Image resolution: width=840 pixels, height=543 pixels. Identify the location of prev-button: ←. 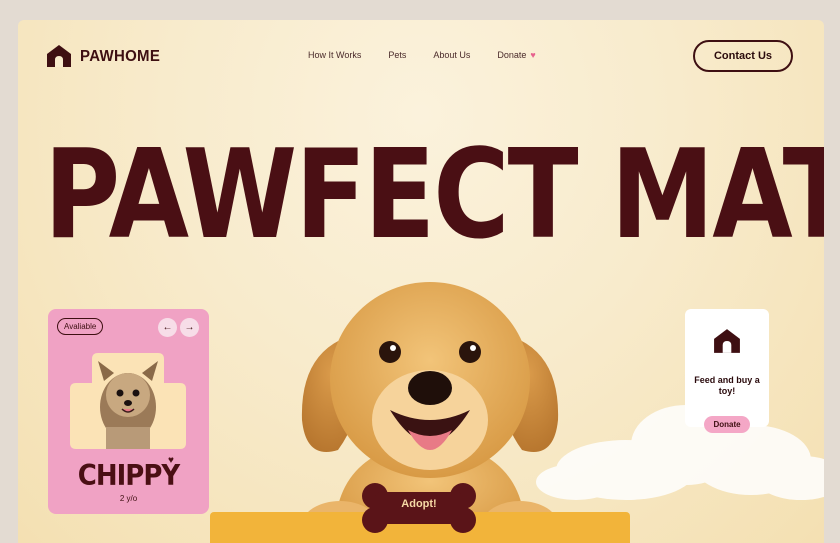
(167, 327).